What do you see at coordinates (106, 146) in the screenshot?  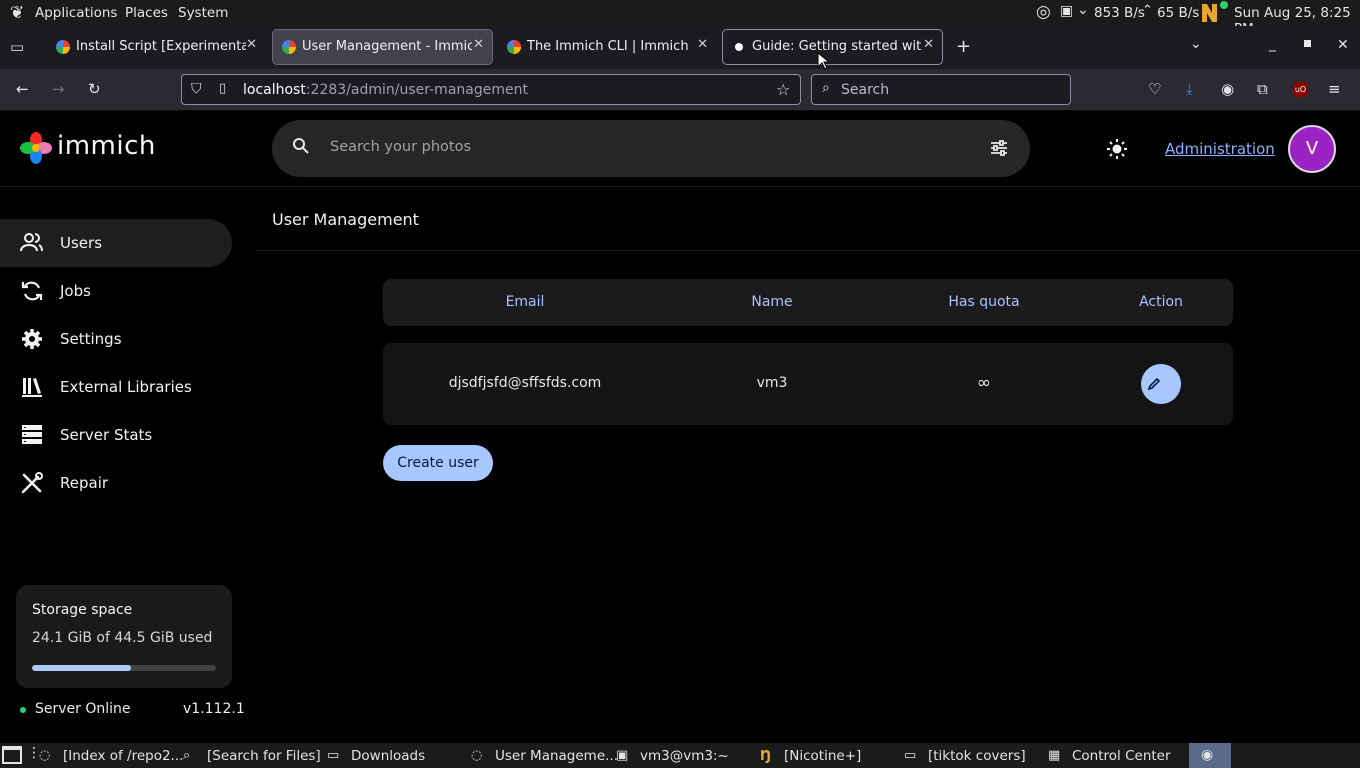 I see `logo-text: immich` at bounding box center [106, 146].